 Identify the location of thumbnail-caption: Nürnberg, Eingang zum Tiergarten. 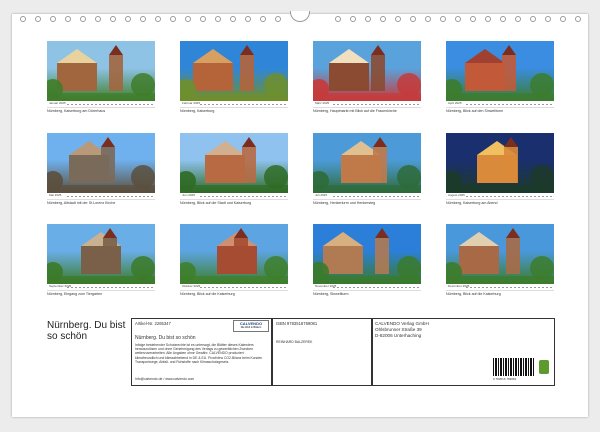
(75, 294).